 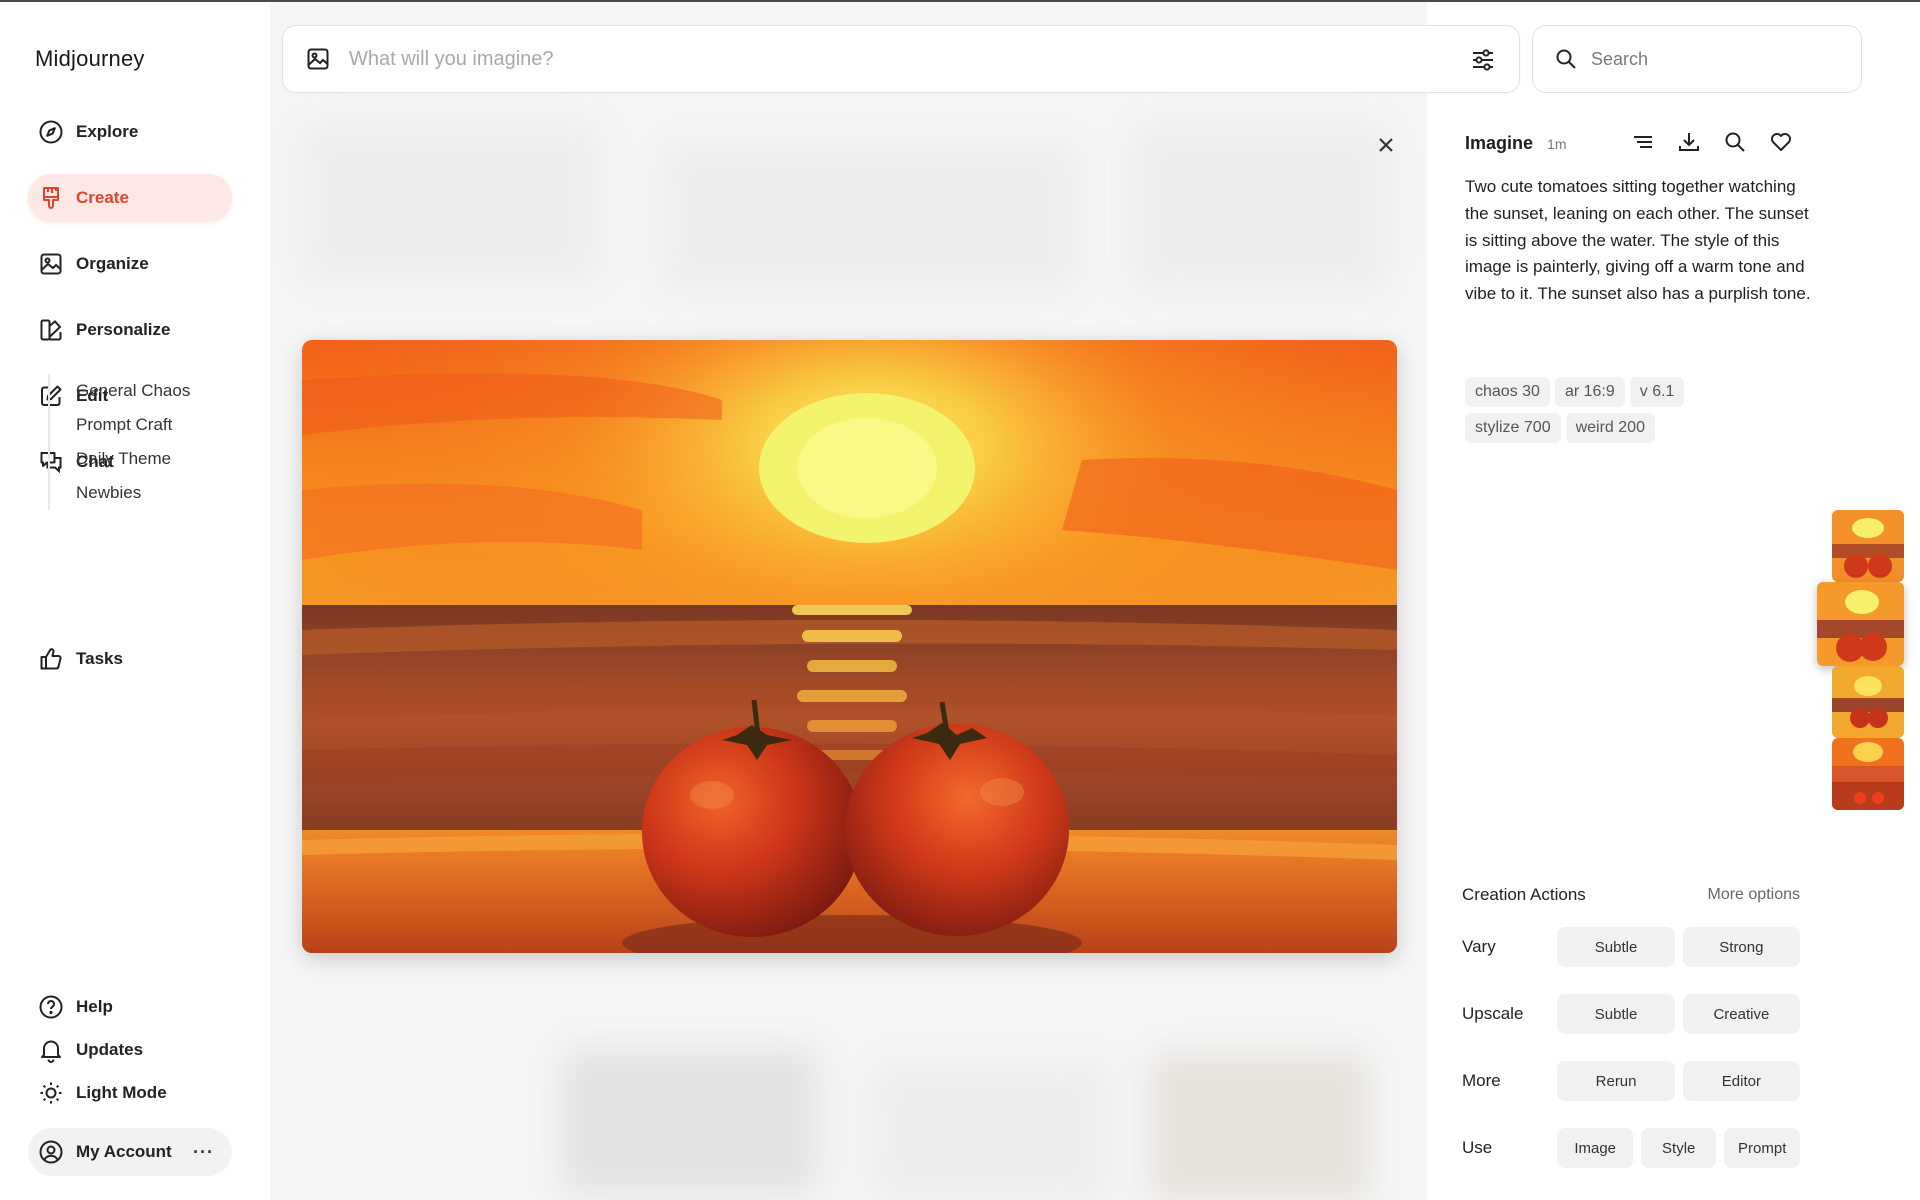 I want to click on nav-item-personalize: Personalize, so click(x=130, y=330).